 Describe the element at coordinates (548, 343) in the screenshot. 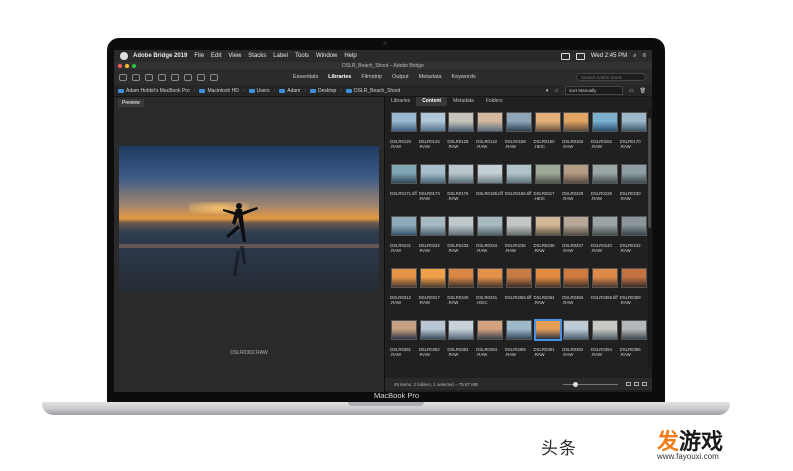

I see `thumbnail-item: DSLR0391 .RAW` at that location.